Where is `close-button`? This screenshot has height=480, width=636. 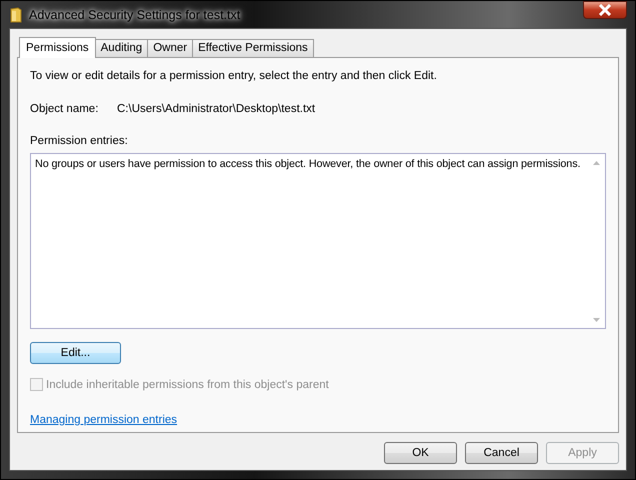
close-button is located at coordinates (605, 9).